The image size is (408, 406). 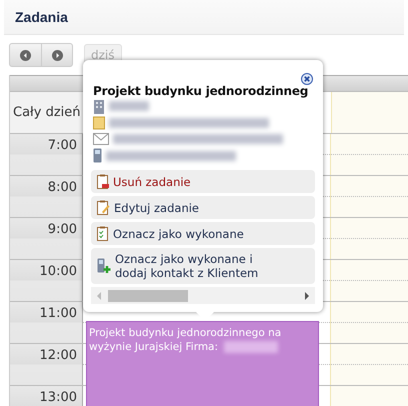 I want to click on clipboard-delete-icon, so click(x=103, y=181).